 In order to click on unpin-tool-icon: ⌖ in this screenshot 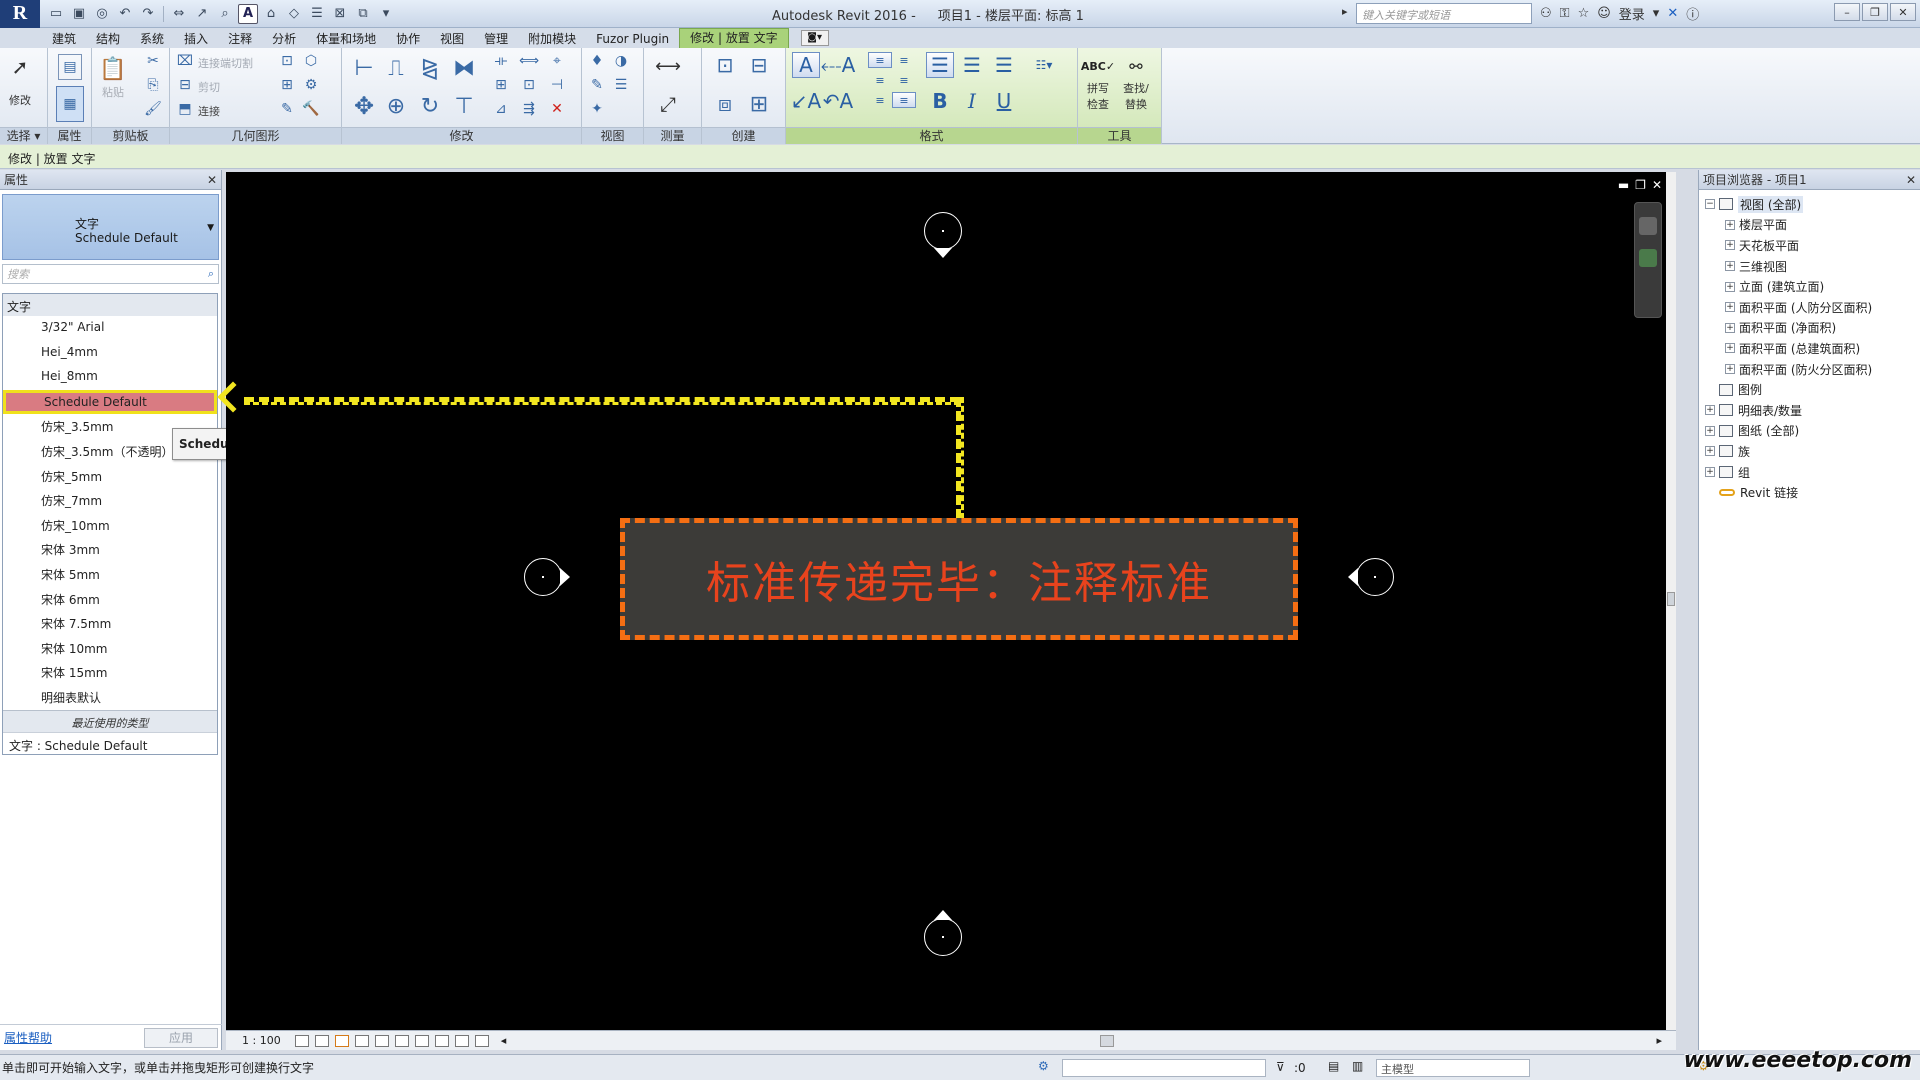, I will do `click(557, 61)`.